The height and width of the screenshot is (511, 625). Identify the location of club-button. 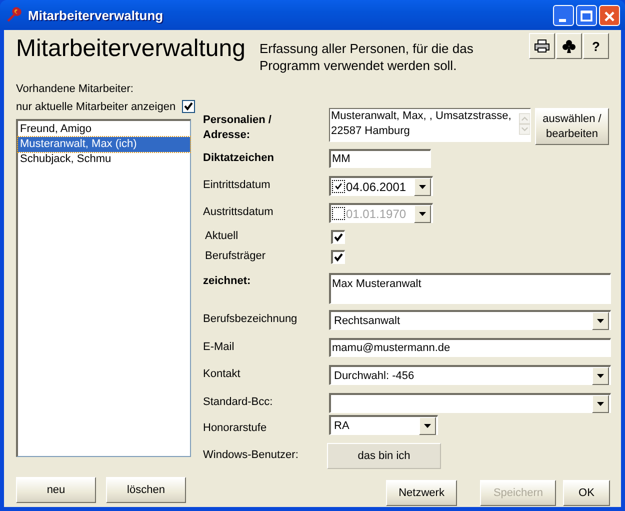
(569, 46).